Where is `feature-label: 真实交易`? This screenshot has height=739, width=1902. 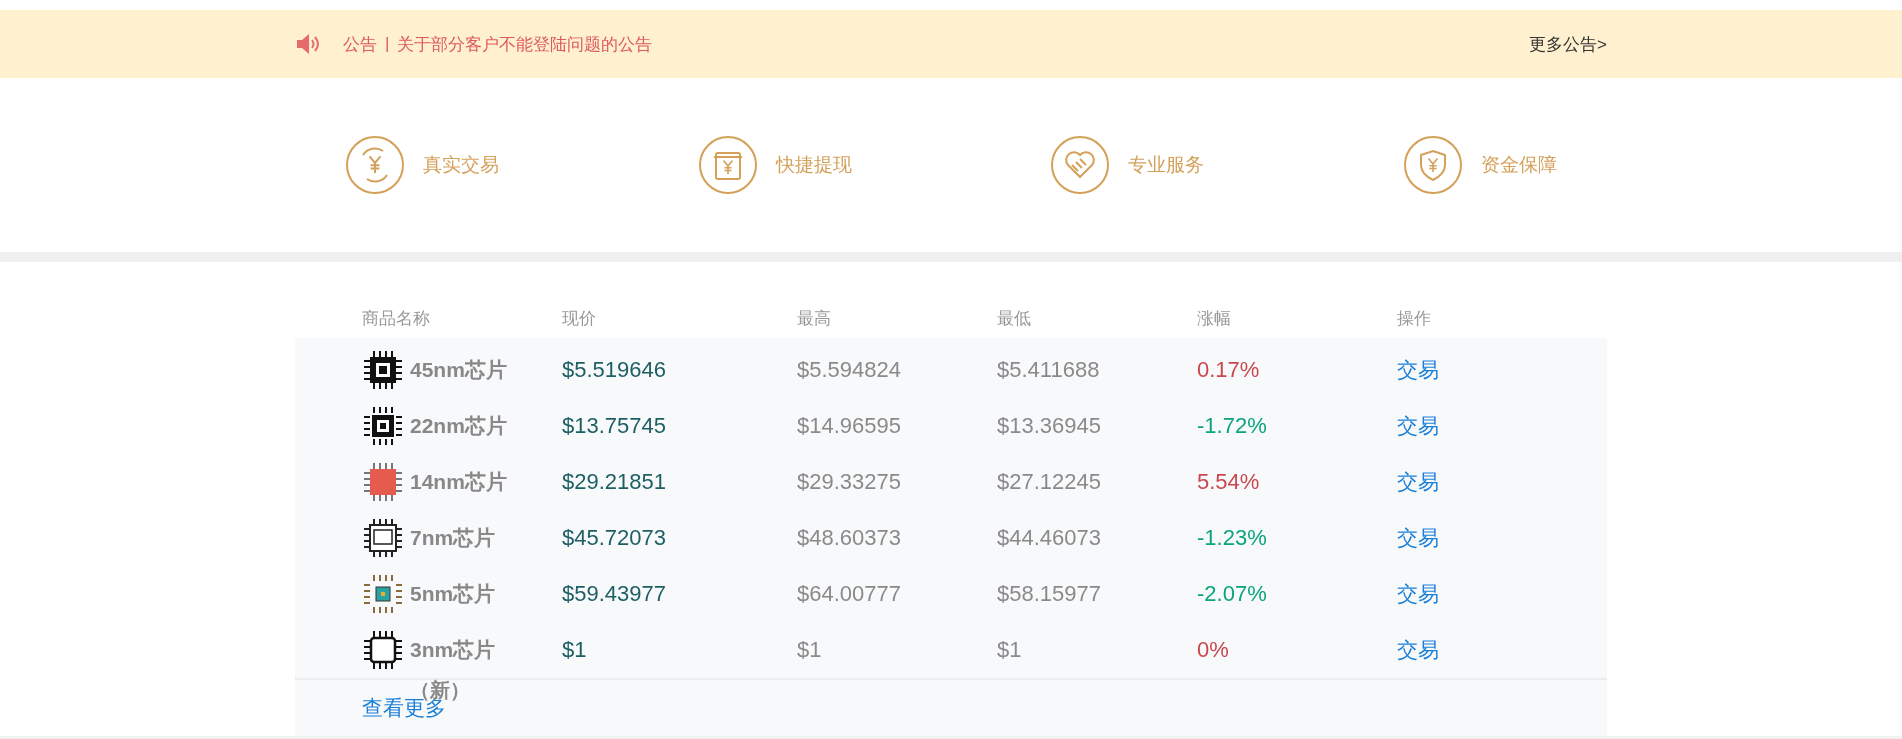 feature-label: 真实交易 is located at coordinates (461, 165).